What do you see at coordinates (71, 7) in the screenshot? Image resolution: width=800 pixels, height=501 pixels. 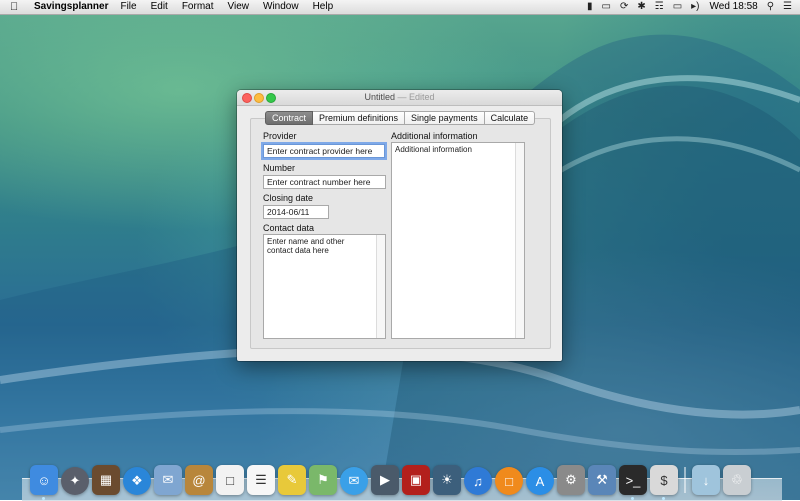 I see `app-menu: Savingsplanner` at bounding box center [71, 7].